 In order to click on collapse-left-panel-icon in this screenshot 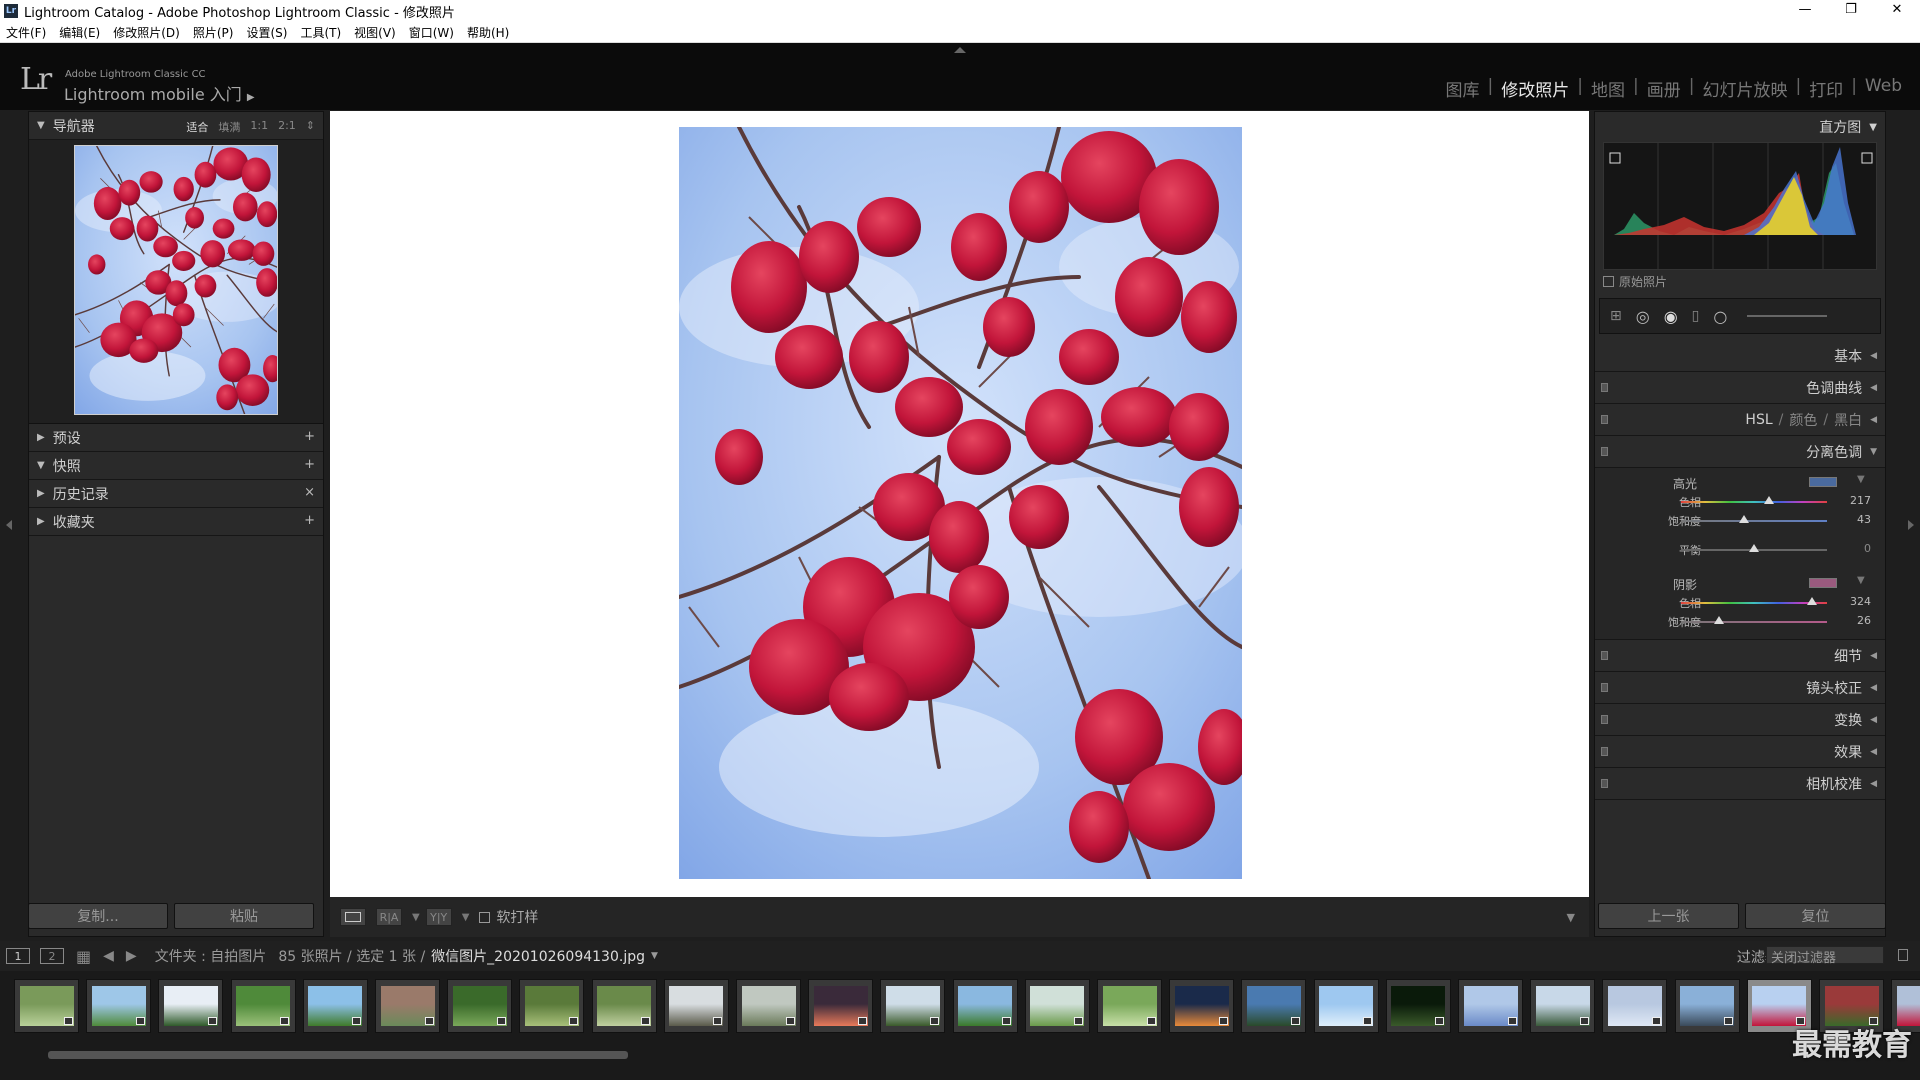, I will do `click(9, 525)`.